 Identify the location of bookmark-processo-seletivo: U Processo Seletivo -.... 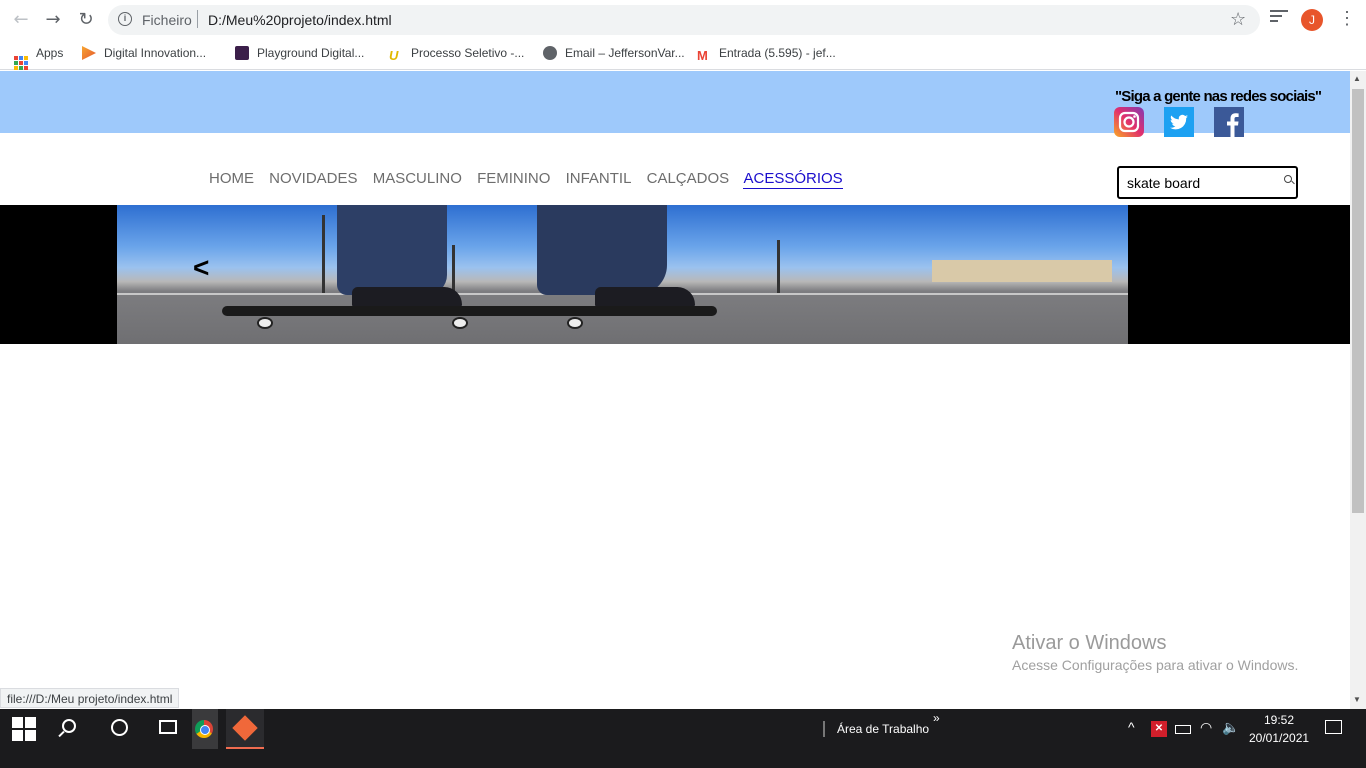
(456, 54).